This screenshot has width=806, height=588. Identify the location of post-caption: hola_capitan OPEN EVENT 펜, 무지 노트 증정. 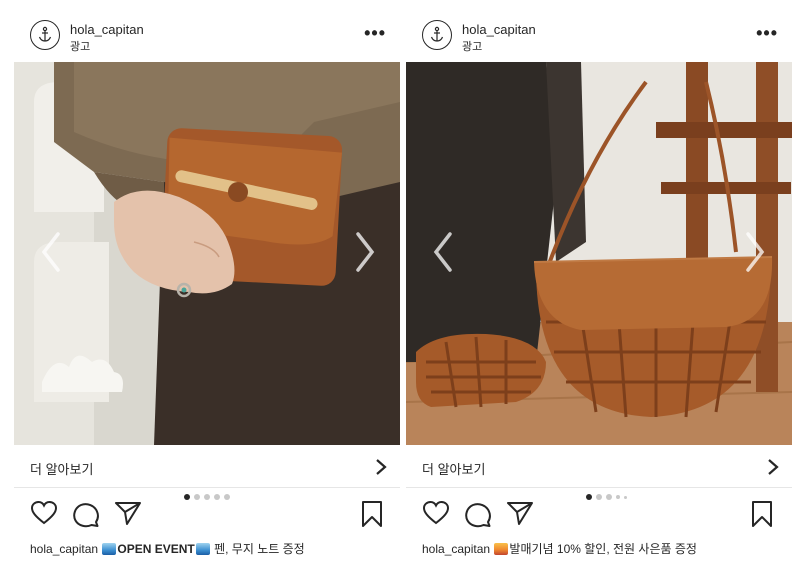
(167, 548).